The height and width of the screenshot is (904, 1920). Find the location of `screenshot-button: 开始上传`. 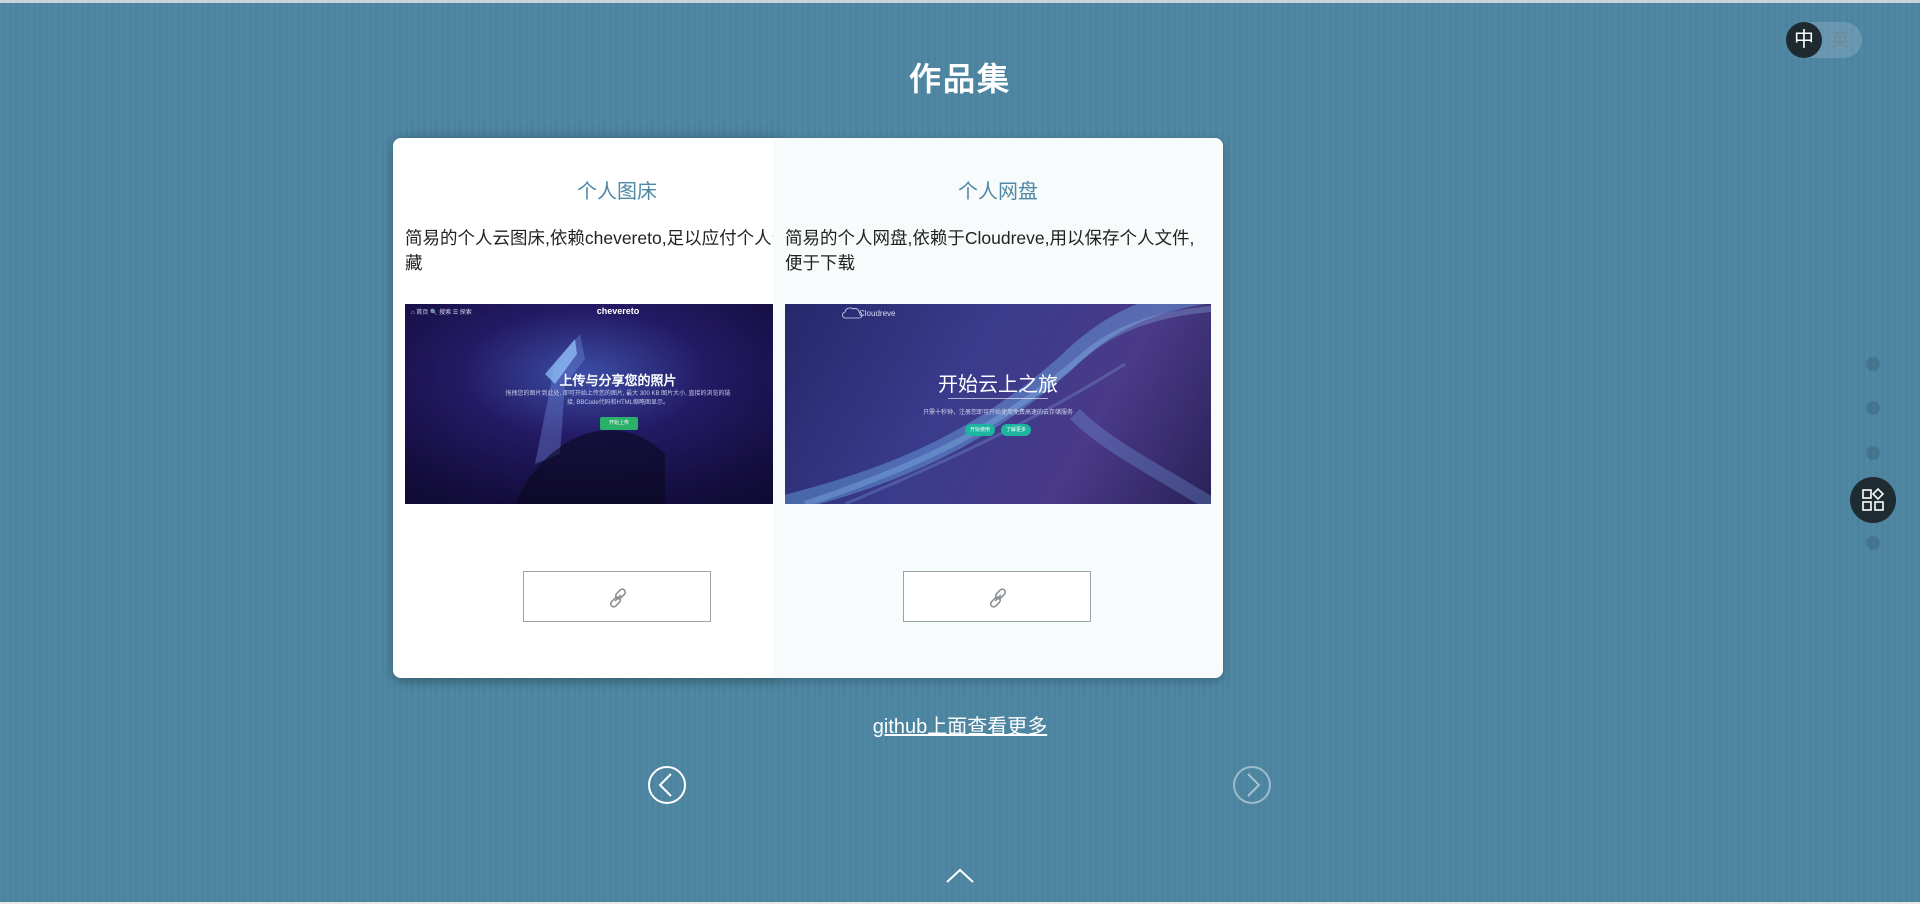

screenshot-button: 开始上传 is located at coordinates (619, 423).